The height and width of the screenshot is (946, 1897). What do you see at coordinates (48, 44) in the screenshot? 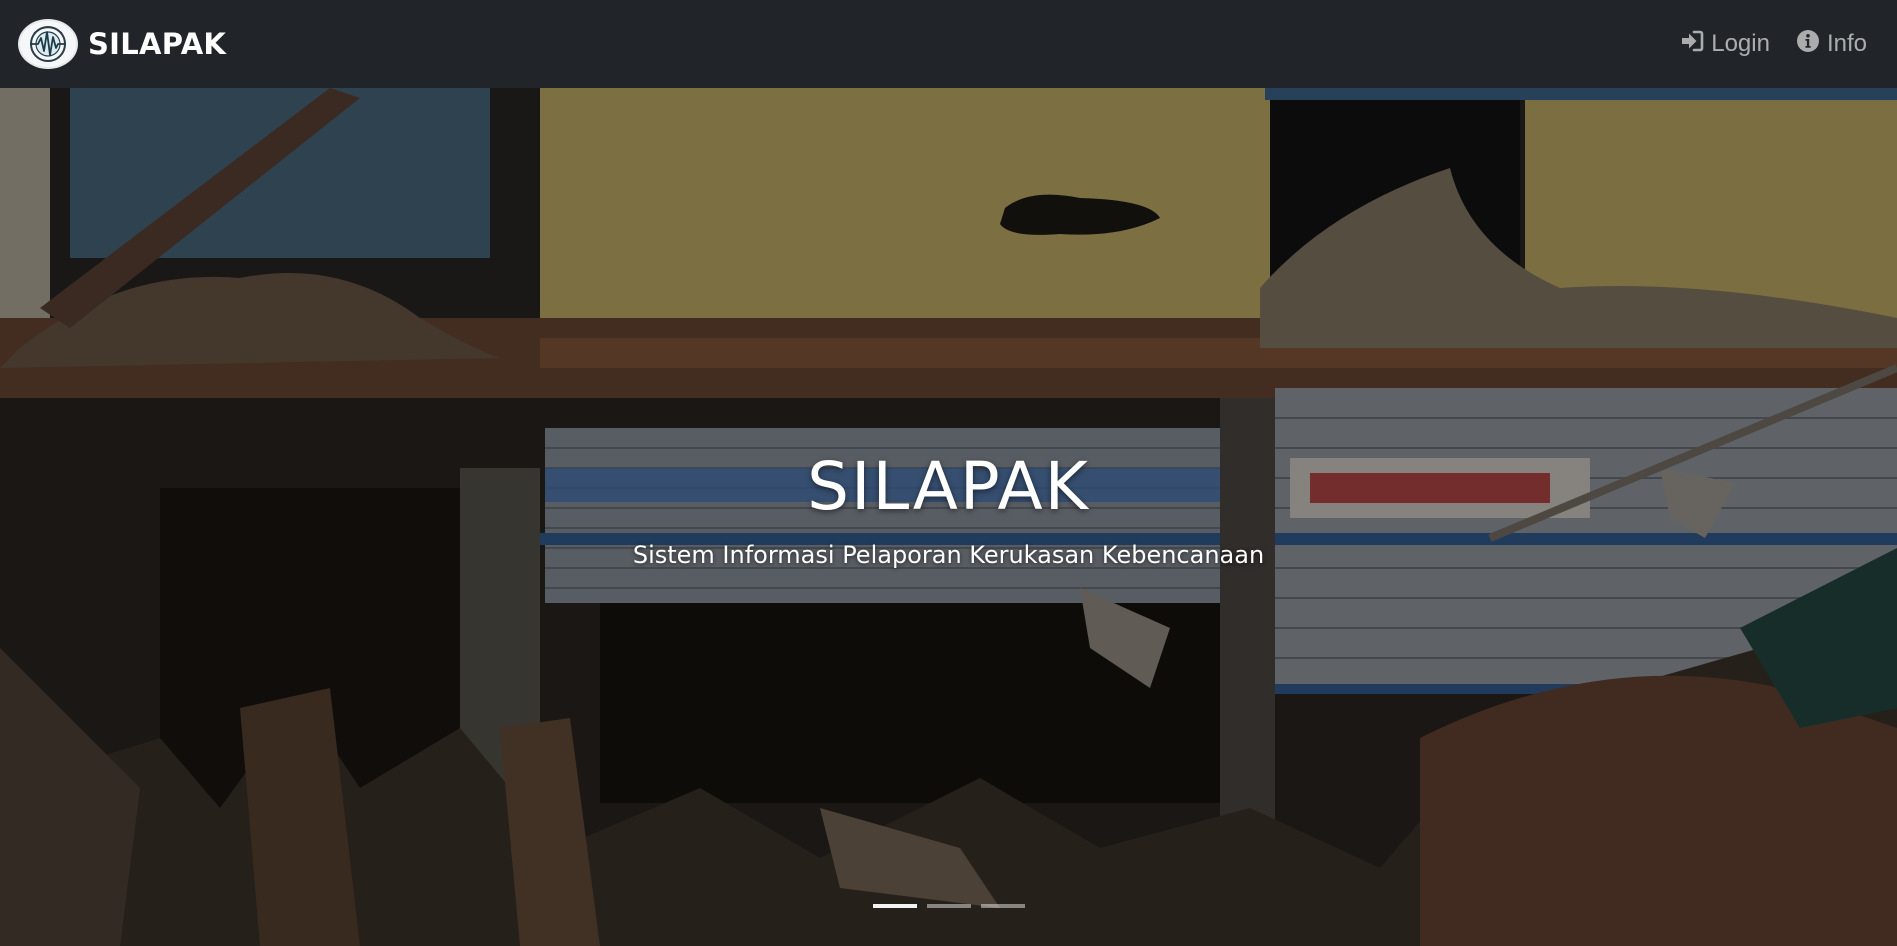
I see `seismograph-icon` at bounding box center [48, 44].